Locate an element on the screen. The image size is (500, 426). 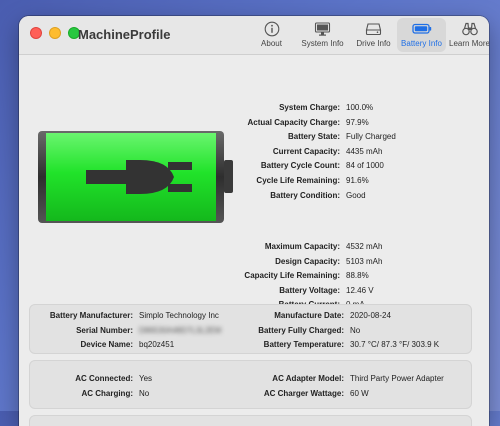
info-row: Current Capacity: 4435 mAh is located at coordinates (304, 152).